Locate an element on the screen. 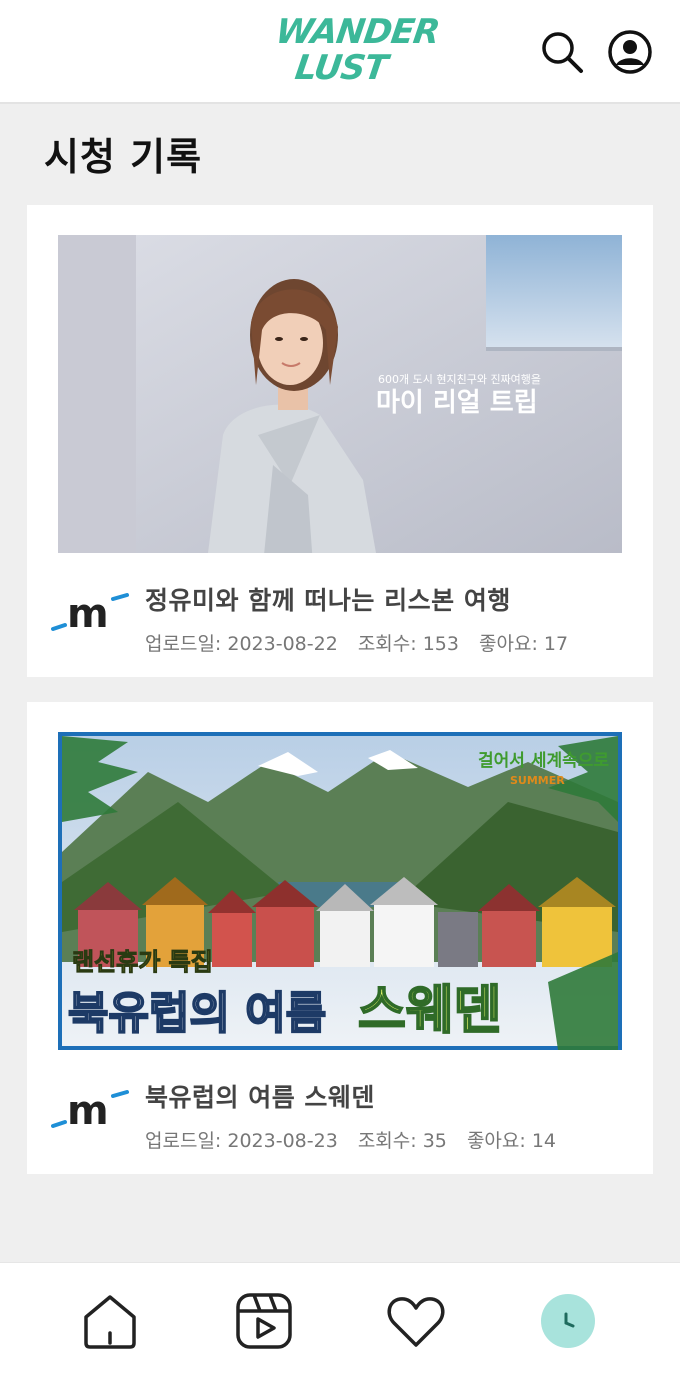 The height and width of the screenshot is (1376, 680). logo-line-1: WANDER is located at coordinates (357, 32).